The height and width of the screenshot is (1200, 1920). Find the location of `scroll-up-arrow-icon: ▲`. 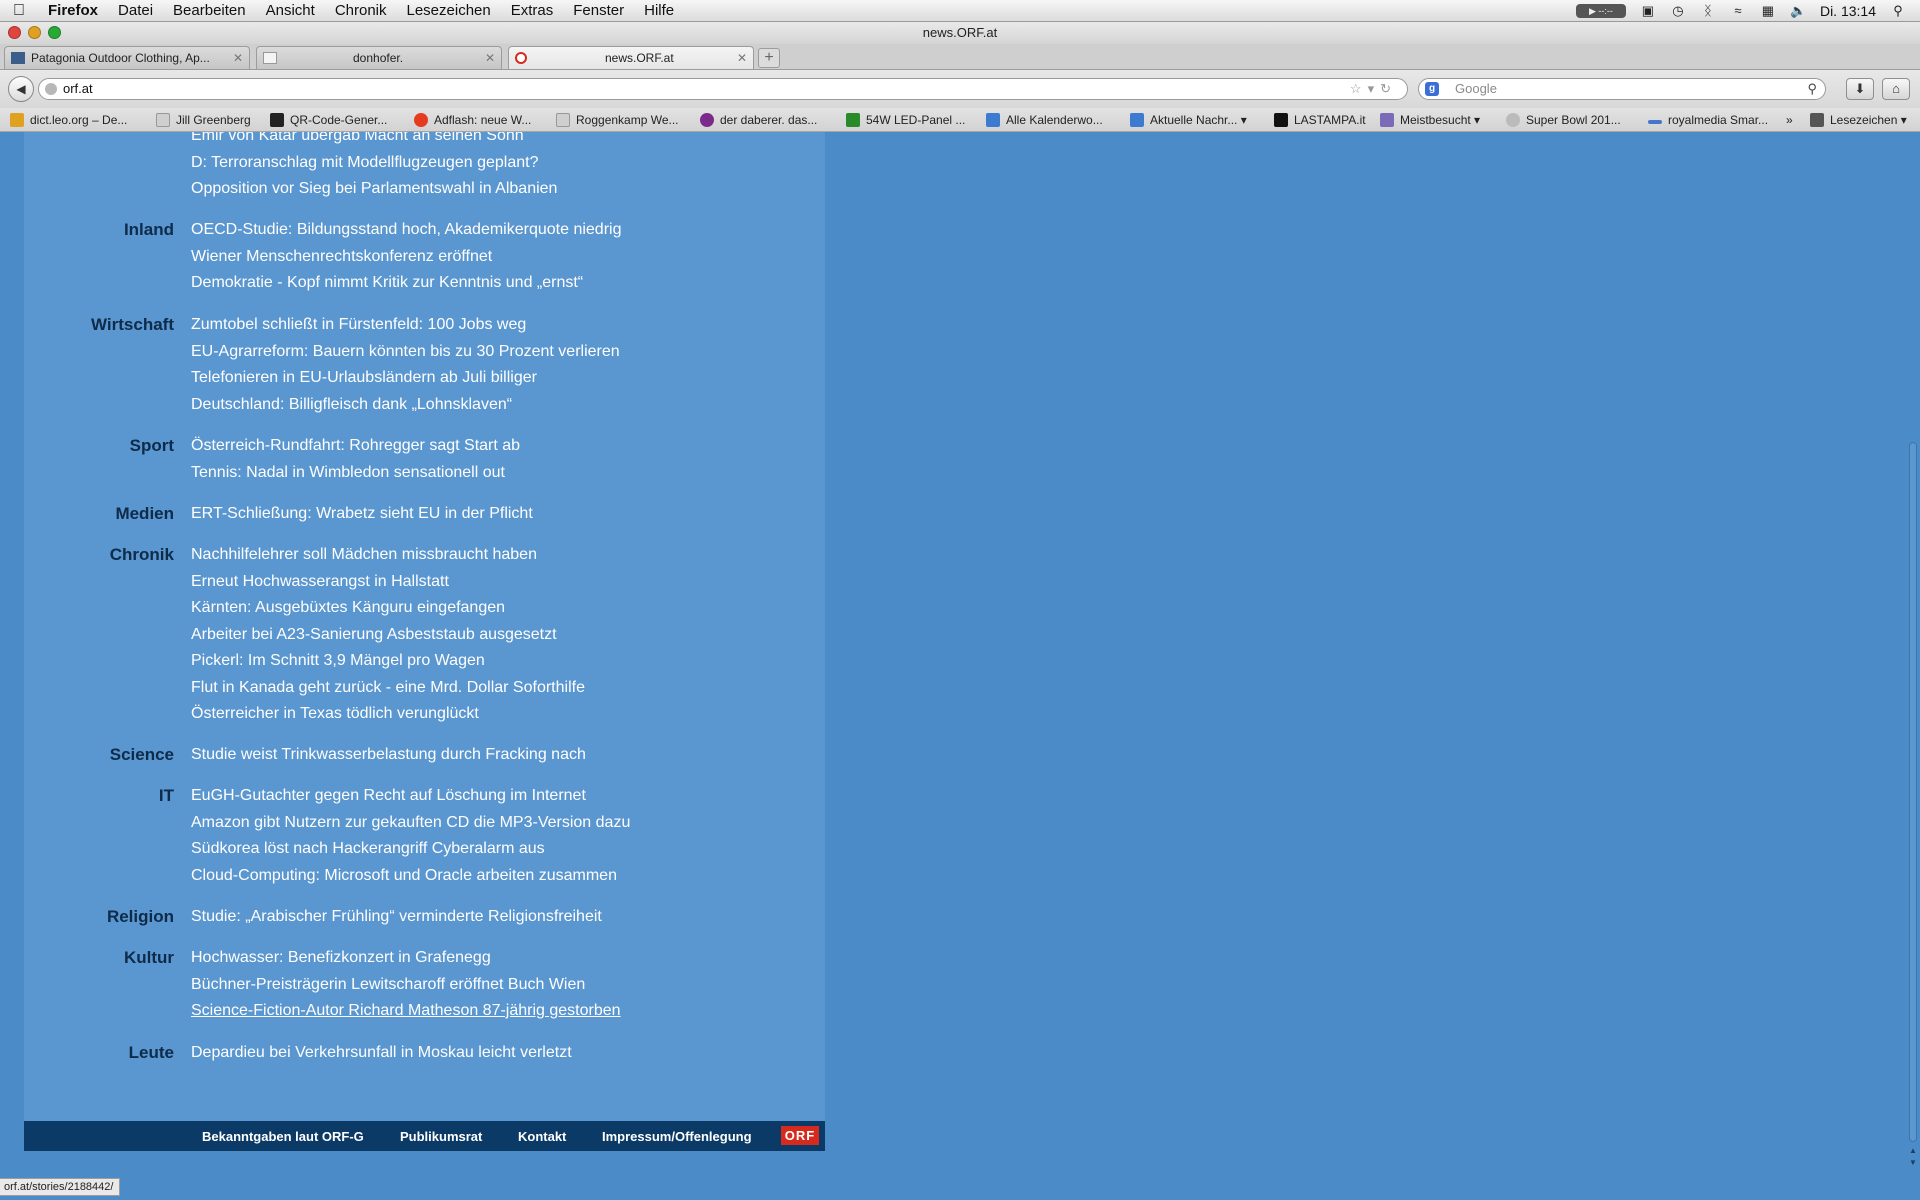

scroll-up-arrow-icon: ▲ is located at coordinates (1913, 1150).